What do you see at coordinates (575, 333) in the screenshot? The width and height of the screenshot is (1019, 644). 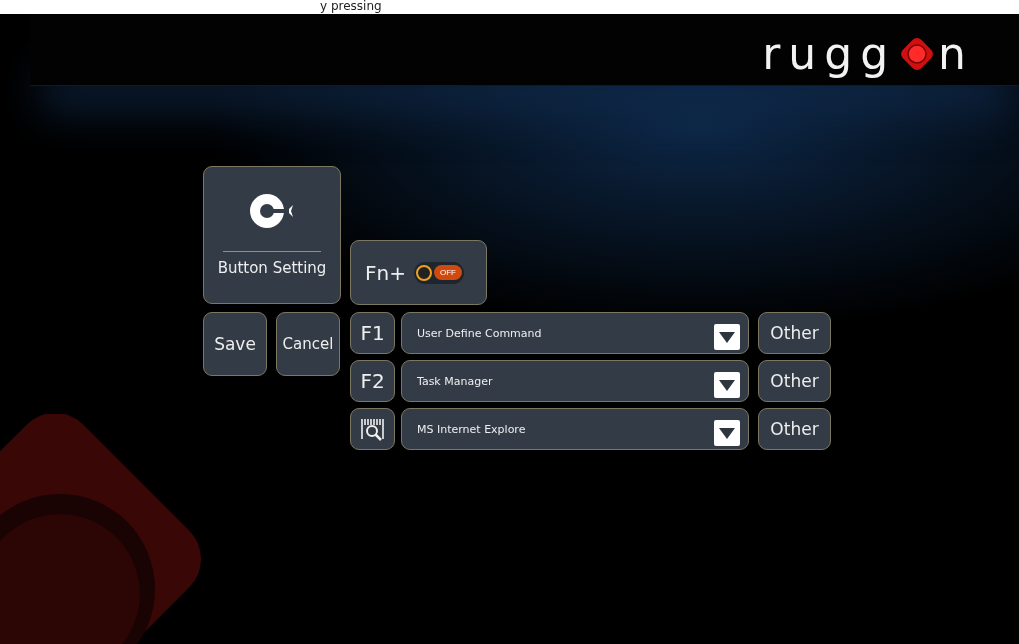 I see `command-dropdown: User Define Command` at bounding box center [575, 333].